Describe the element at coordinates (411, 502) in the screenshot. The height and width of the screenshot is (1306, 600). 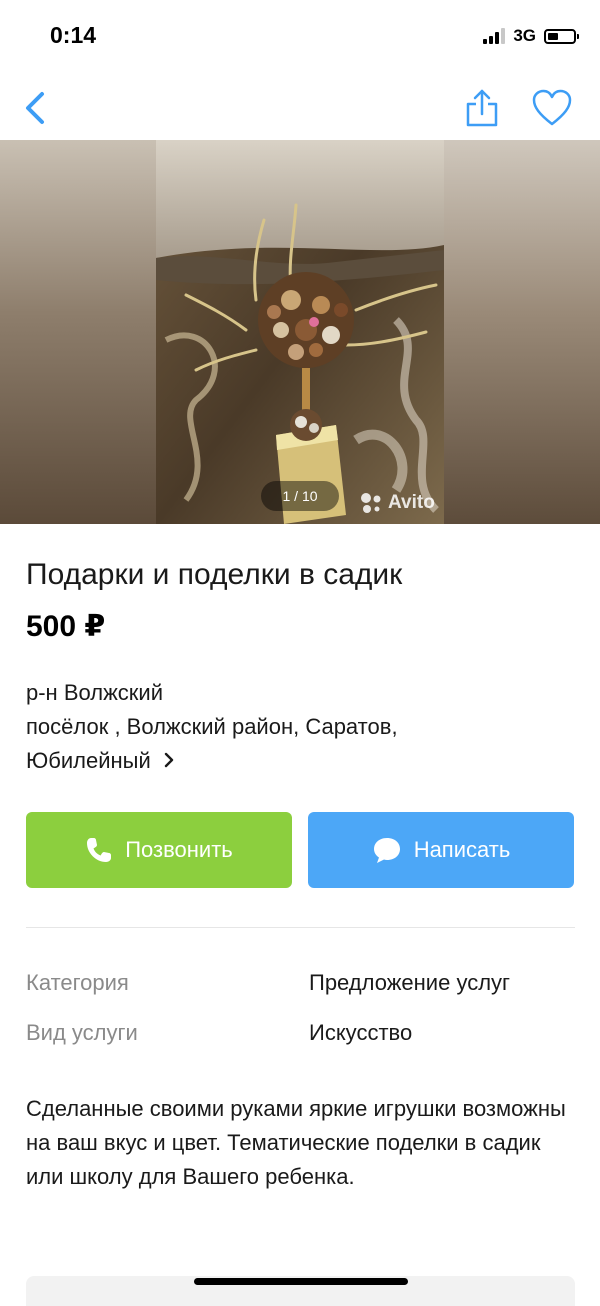
I see `watermark-text: Avito` at that location.